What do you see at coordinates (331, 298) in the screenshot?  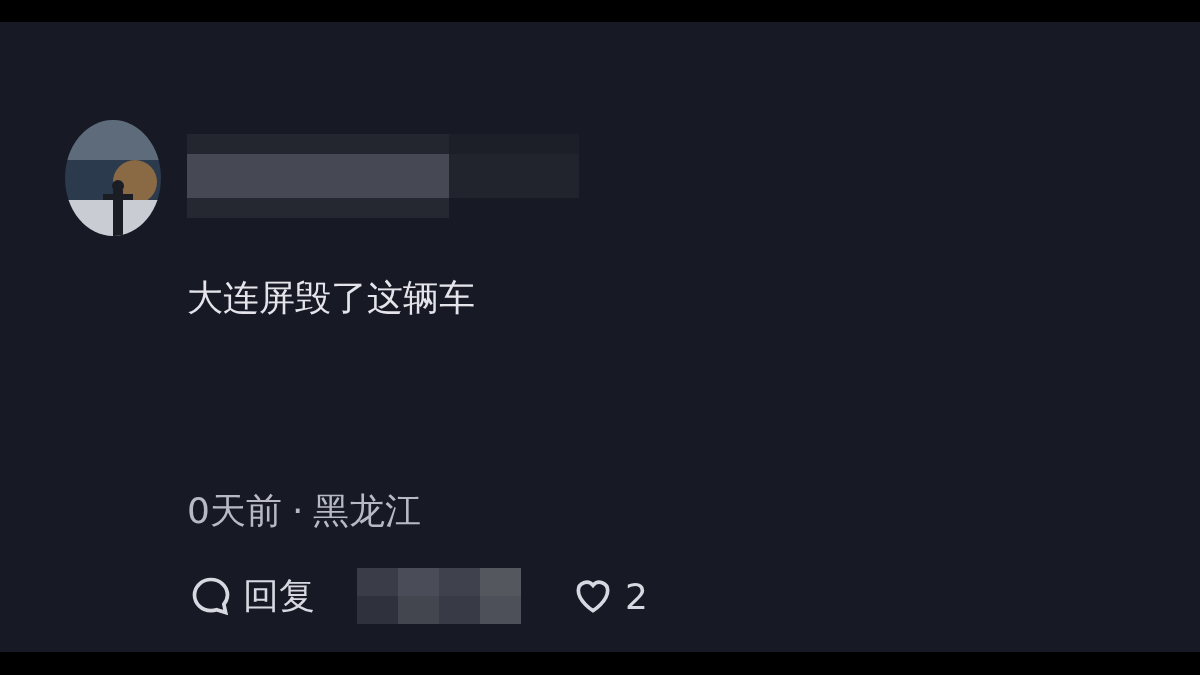 I see `comment-text: 大连屏毁了这辆车` at bounding box center [331, 298].